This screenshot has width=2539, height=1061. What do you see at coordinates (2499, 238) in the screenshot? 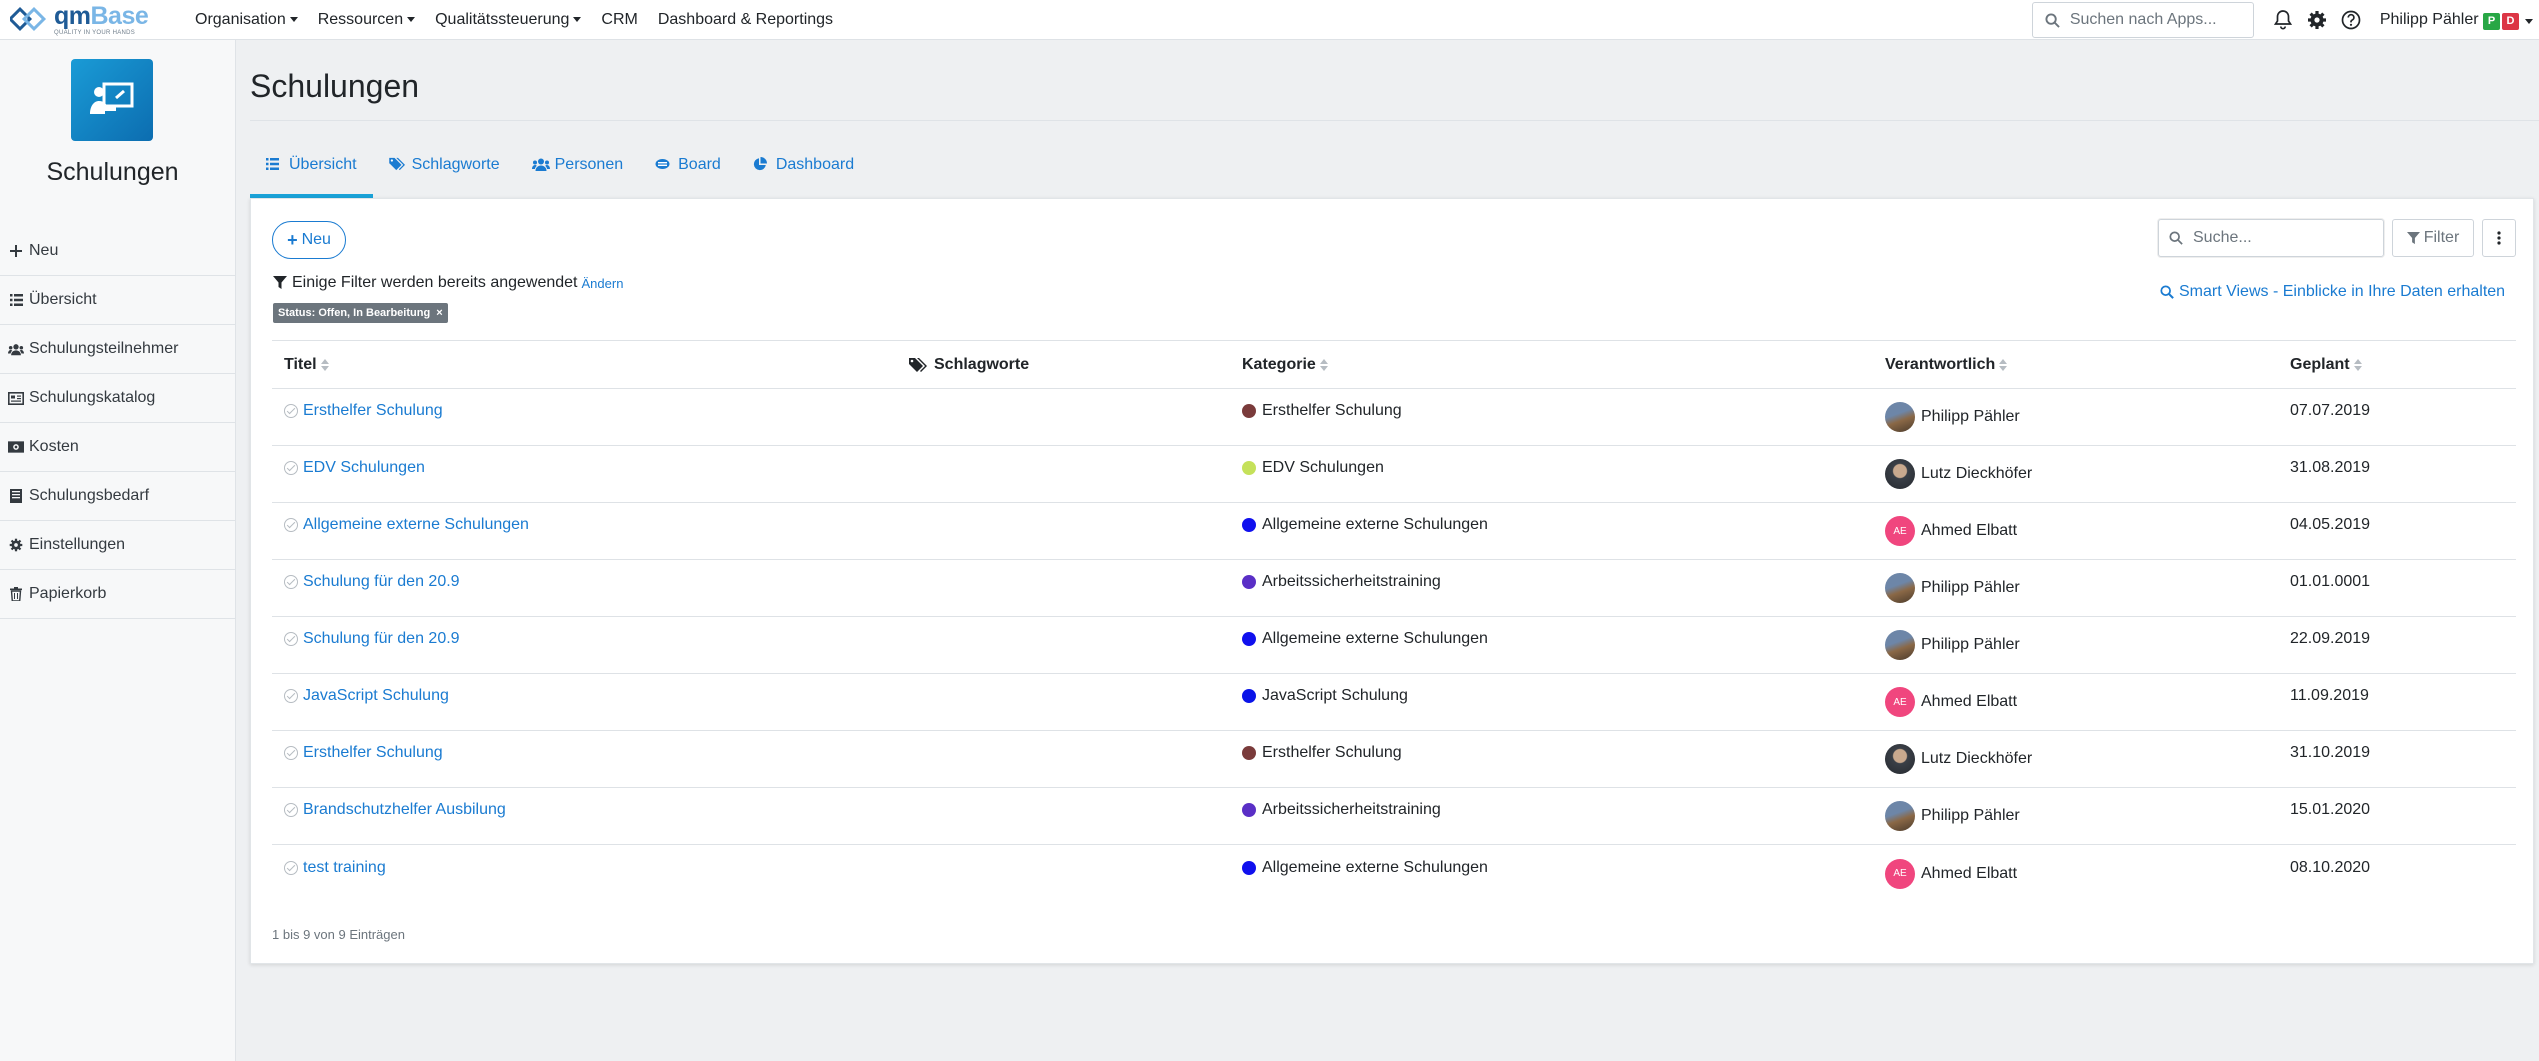
I see `more-options-button` at bounding box center [2499, 238].